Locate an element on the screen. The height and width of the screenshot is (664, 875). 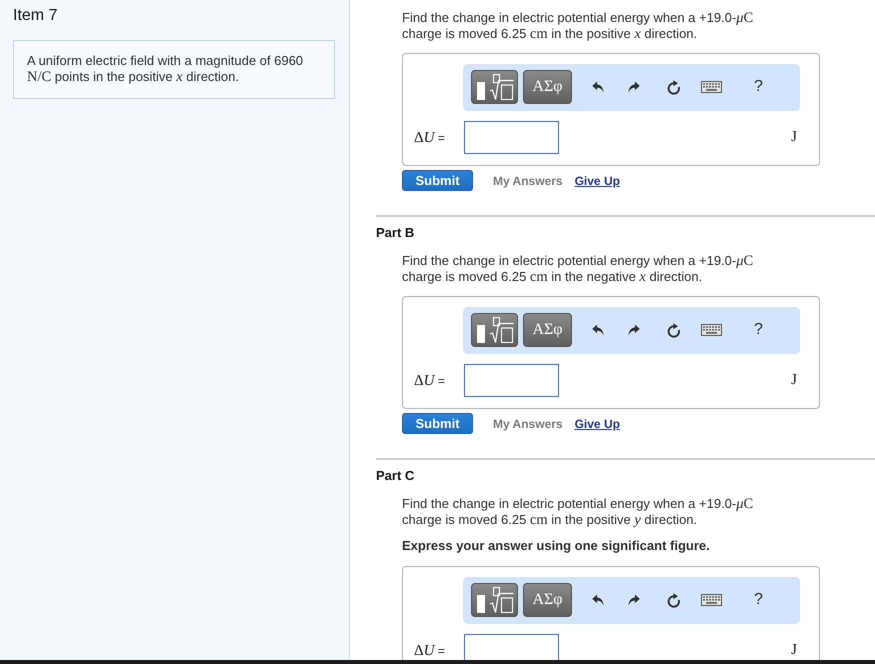
intro-text: A uniform electric field with a magnitude of 6960 N/C points in the positive x direction. is located at coordinates (165, 69).